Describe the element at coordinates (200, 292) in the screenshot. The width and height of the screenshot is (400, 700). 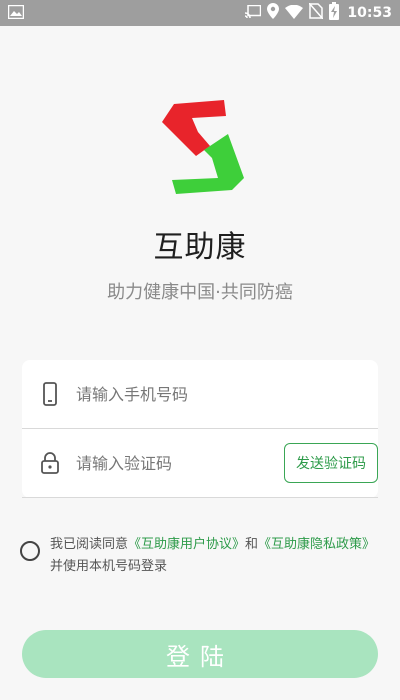
I see `app-subtitle: 助力健康中国·共同防癌` at that location.